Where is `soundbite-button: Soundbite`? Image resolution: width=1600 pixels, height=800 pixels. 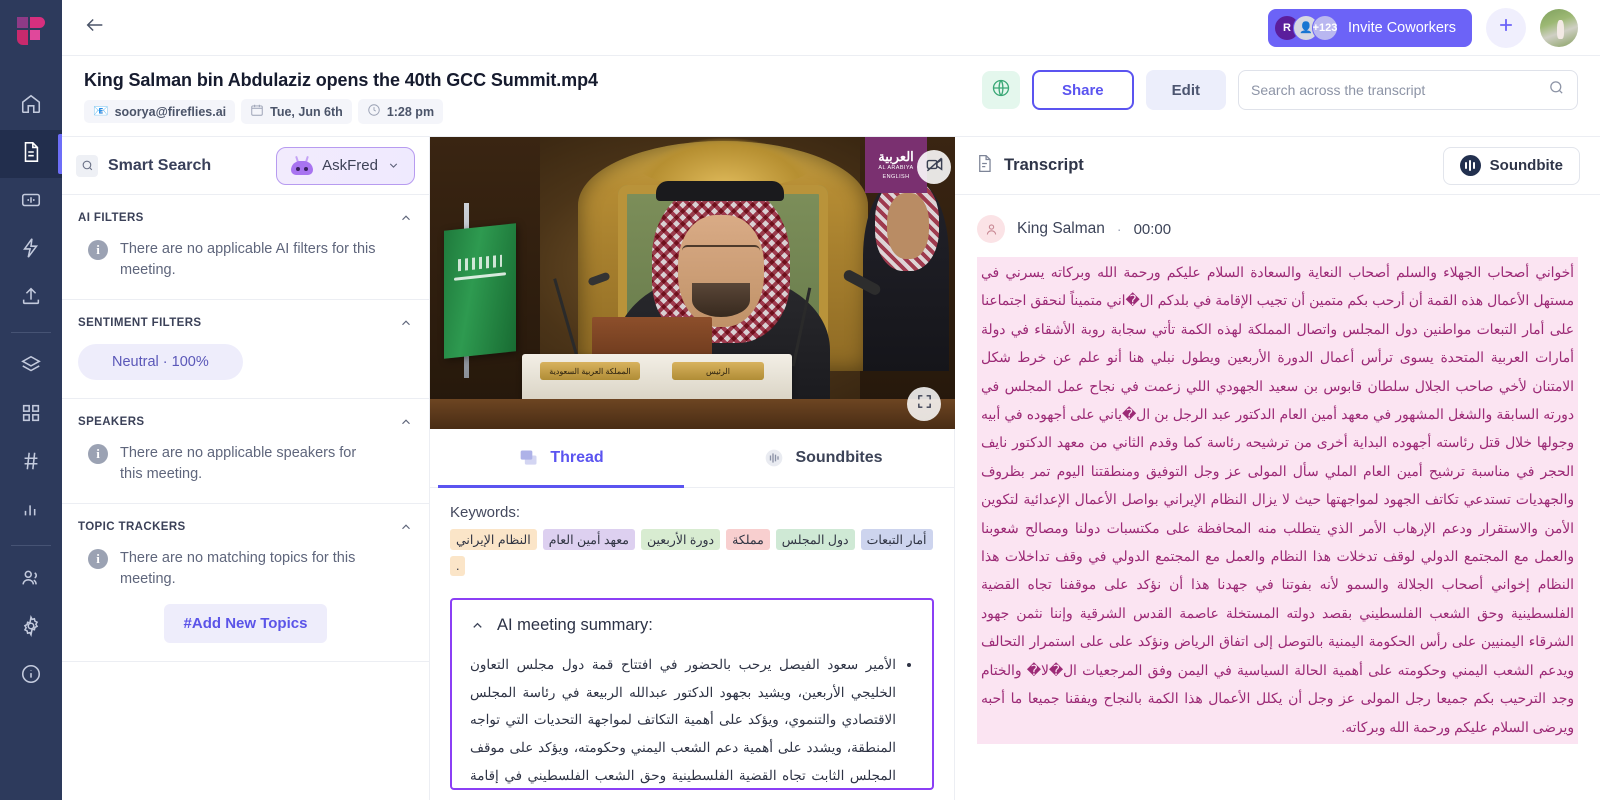 soundbite-button: Soundbite is located at coordinates (1511, 165).